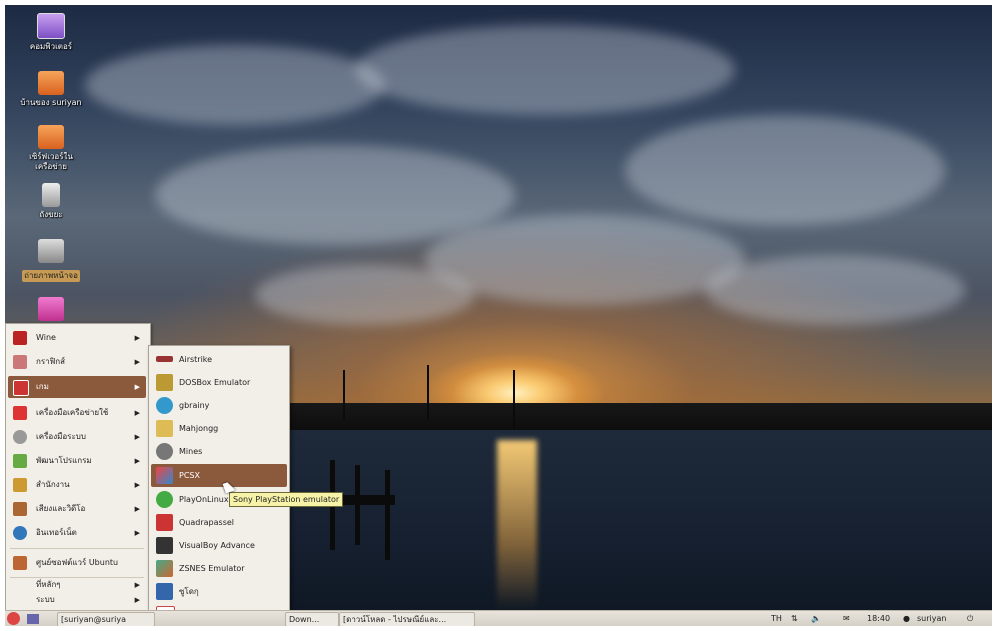 The width and height of the screenshot is (997, 631). What do you see at coordinates (164, 451) in the screenshot?
I see `mines-icon` at bounding box center [164, 451].